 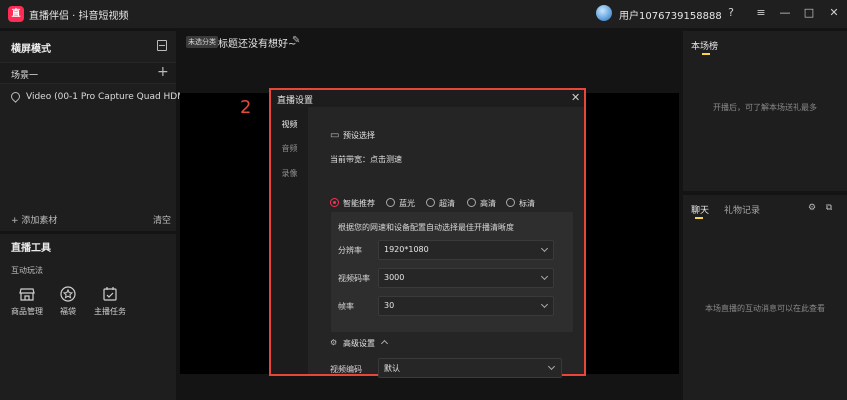 I want to click on close-icon: ✕, so click(x=575, y=97).